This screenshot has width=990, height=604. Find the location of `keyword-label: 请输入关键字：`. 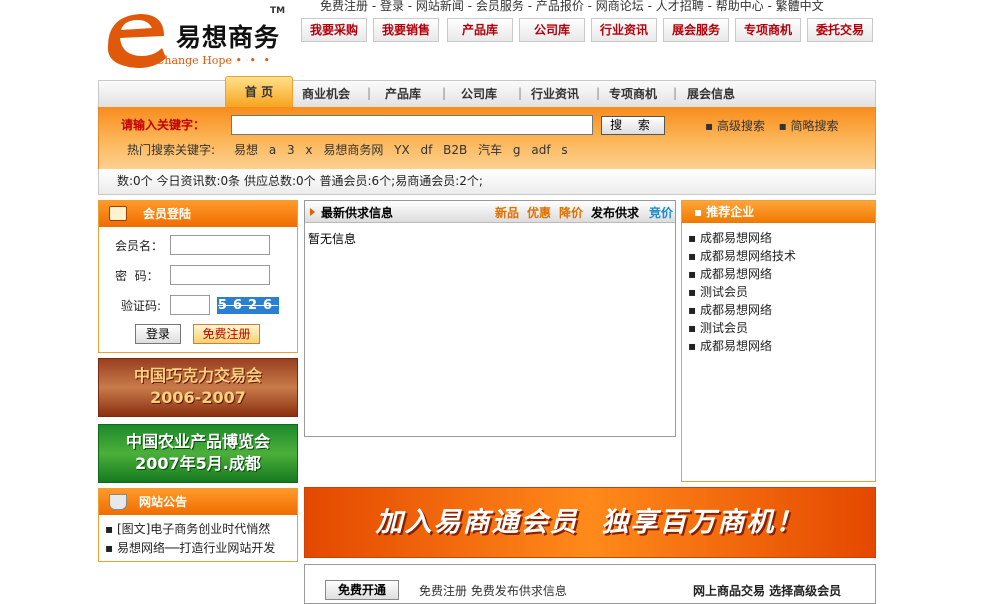

keyword-label: 请输入关键字： is located at coordinates (163, 125).